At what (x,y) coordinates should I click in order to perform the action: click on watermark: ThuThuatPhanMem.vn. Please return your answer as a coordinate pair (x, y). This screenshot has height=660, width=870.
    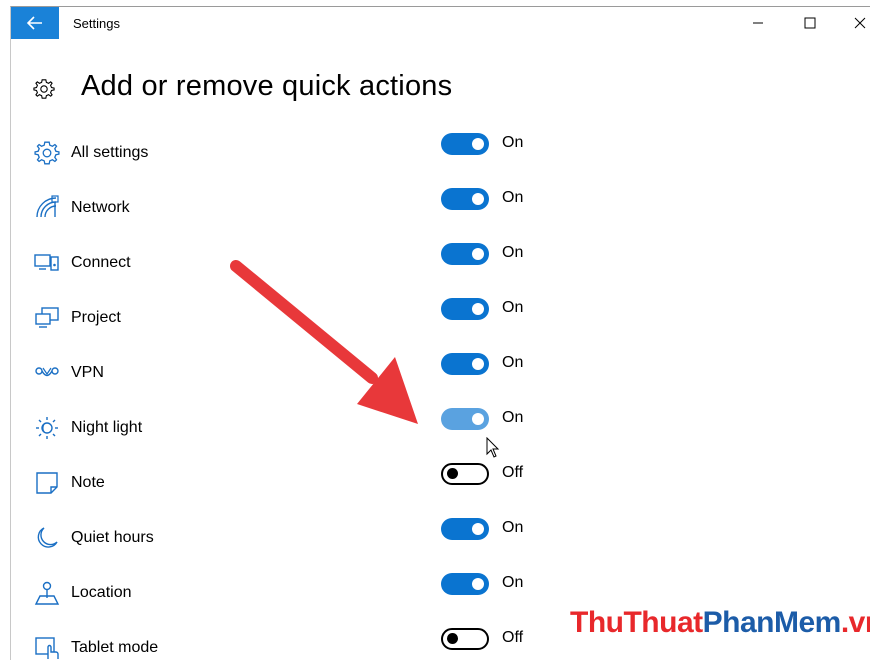
    Looking at the image, I should click on (720, 623).